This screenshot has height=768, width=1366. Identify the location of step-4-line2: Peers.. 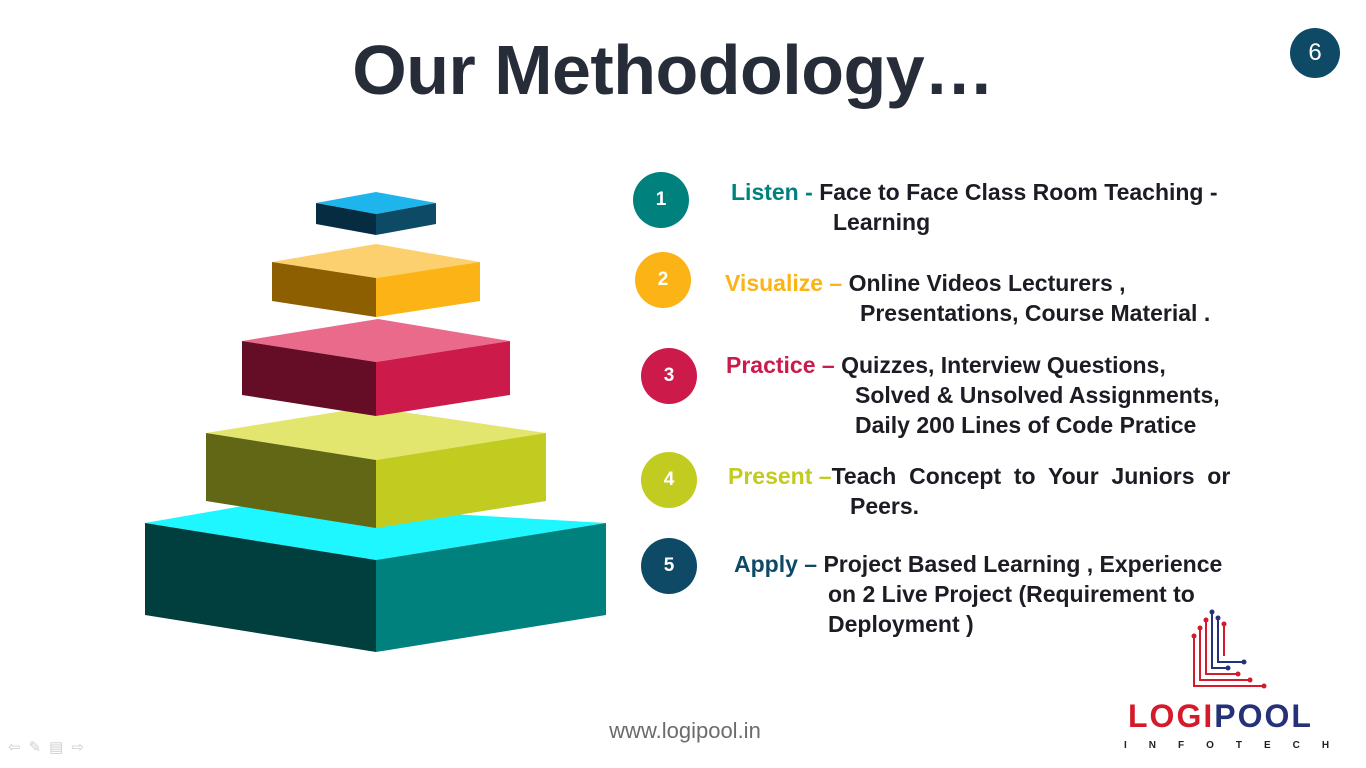
(885, 506).